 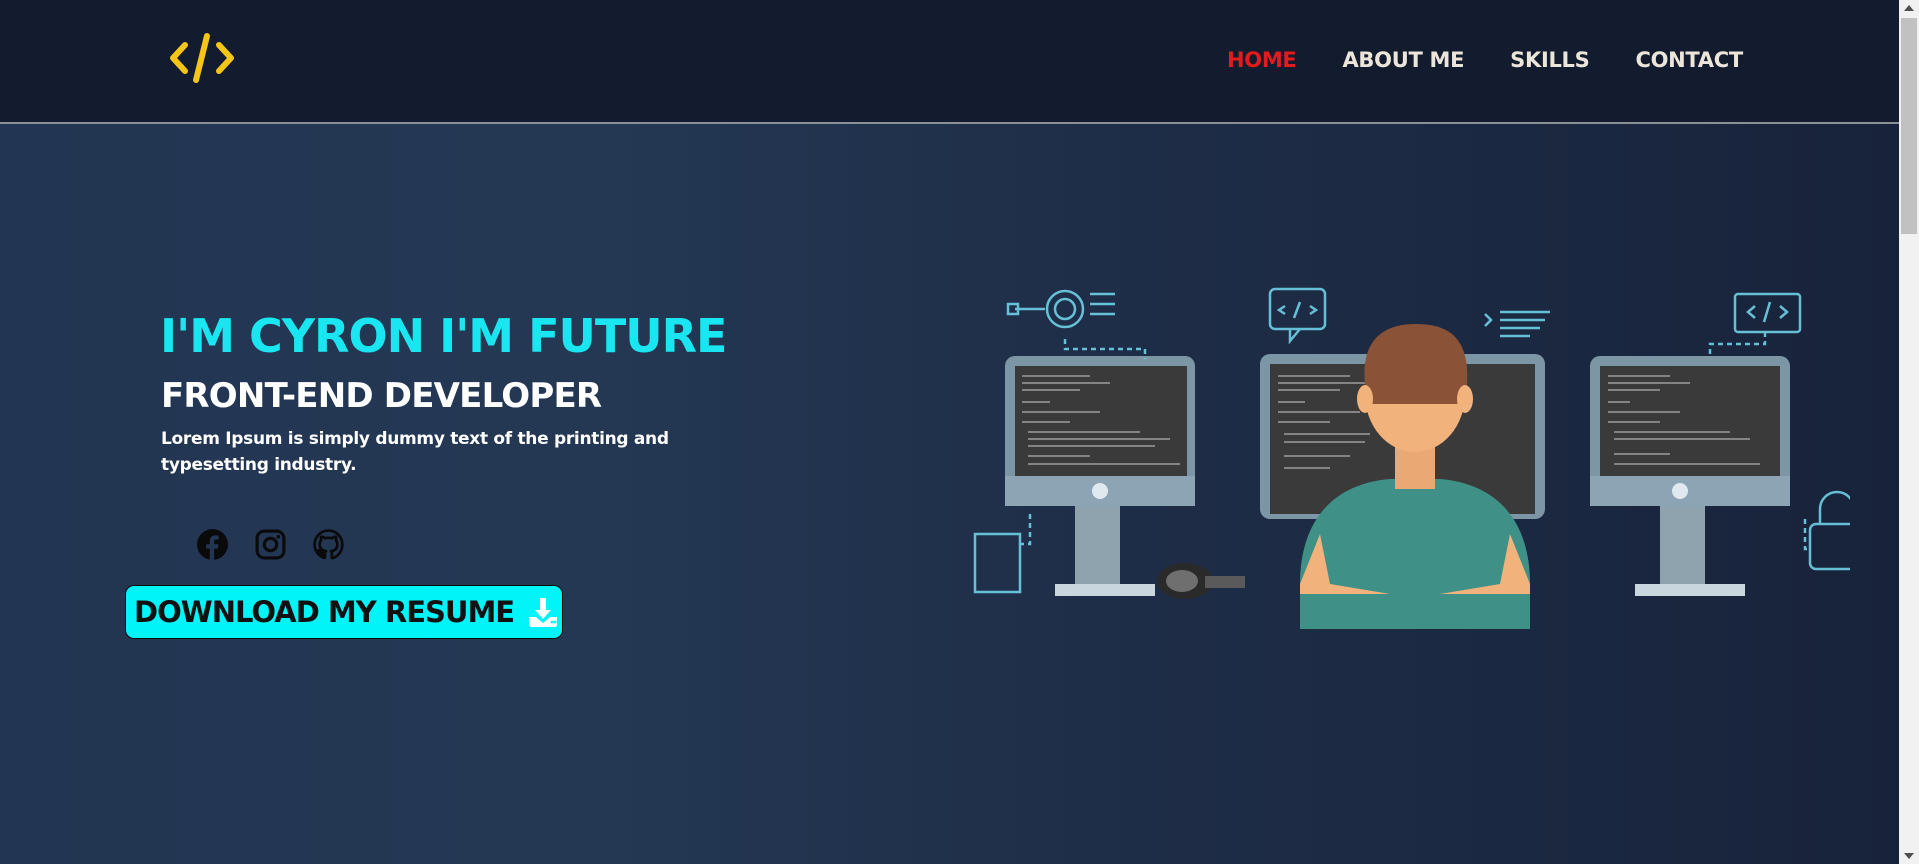 What do you see at coordinates (324, 612) in the screenshot?
I see `download-resume-label: DOWNLOAD MY RESUME` at bounding box center [324, 612].